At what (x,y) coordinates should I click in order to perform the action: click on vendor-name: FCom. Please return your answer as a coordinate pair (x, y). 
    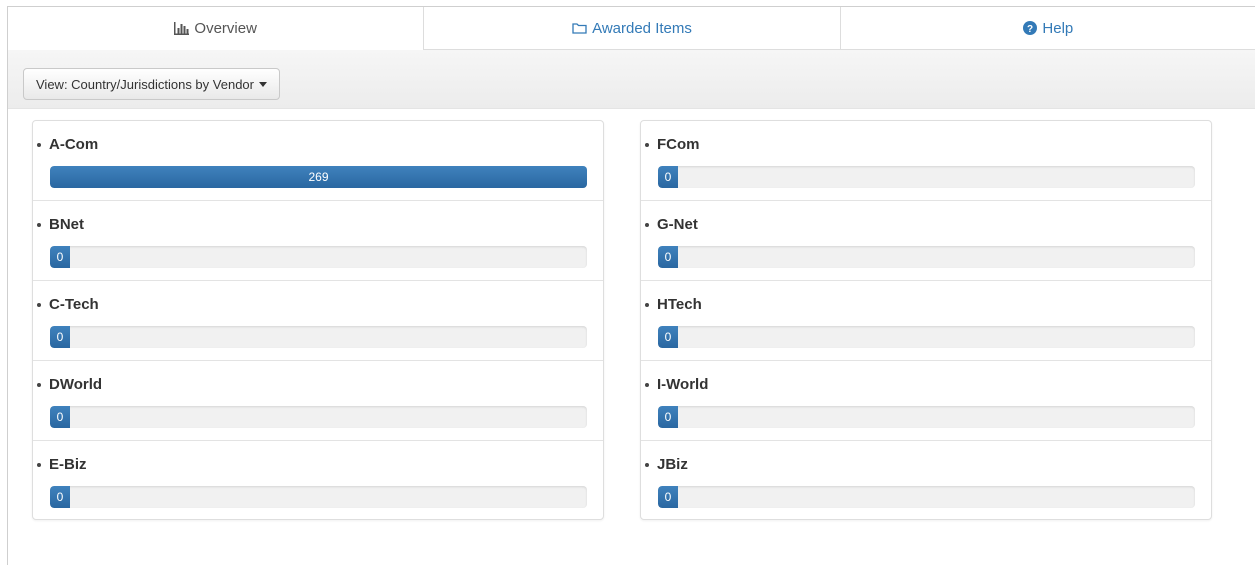
    Looking at the image, I should click on (672, 144).